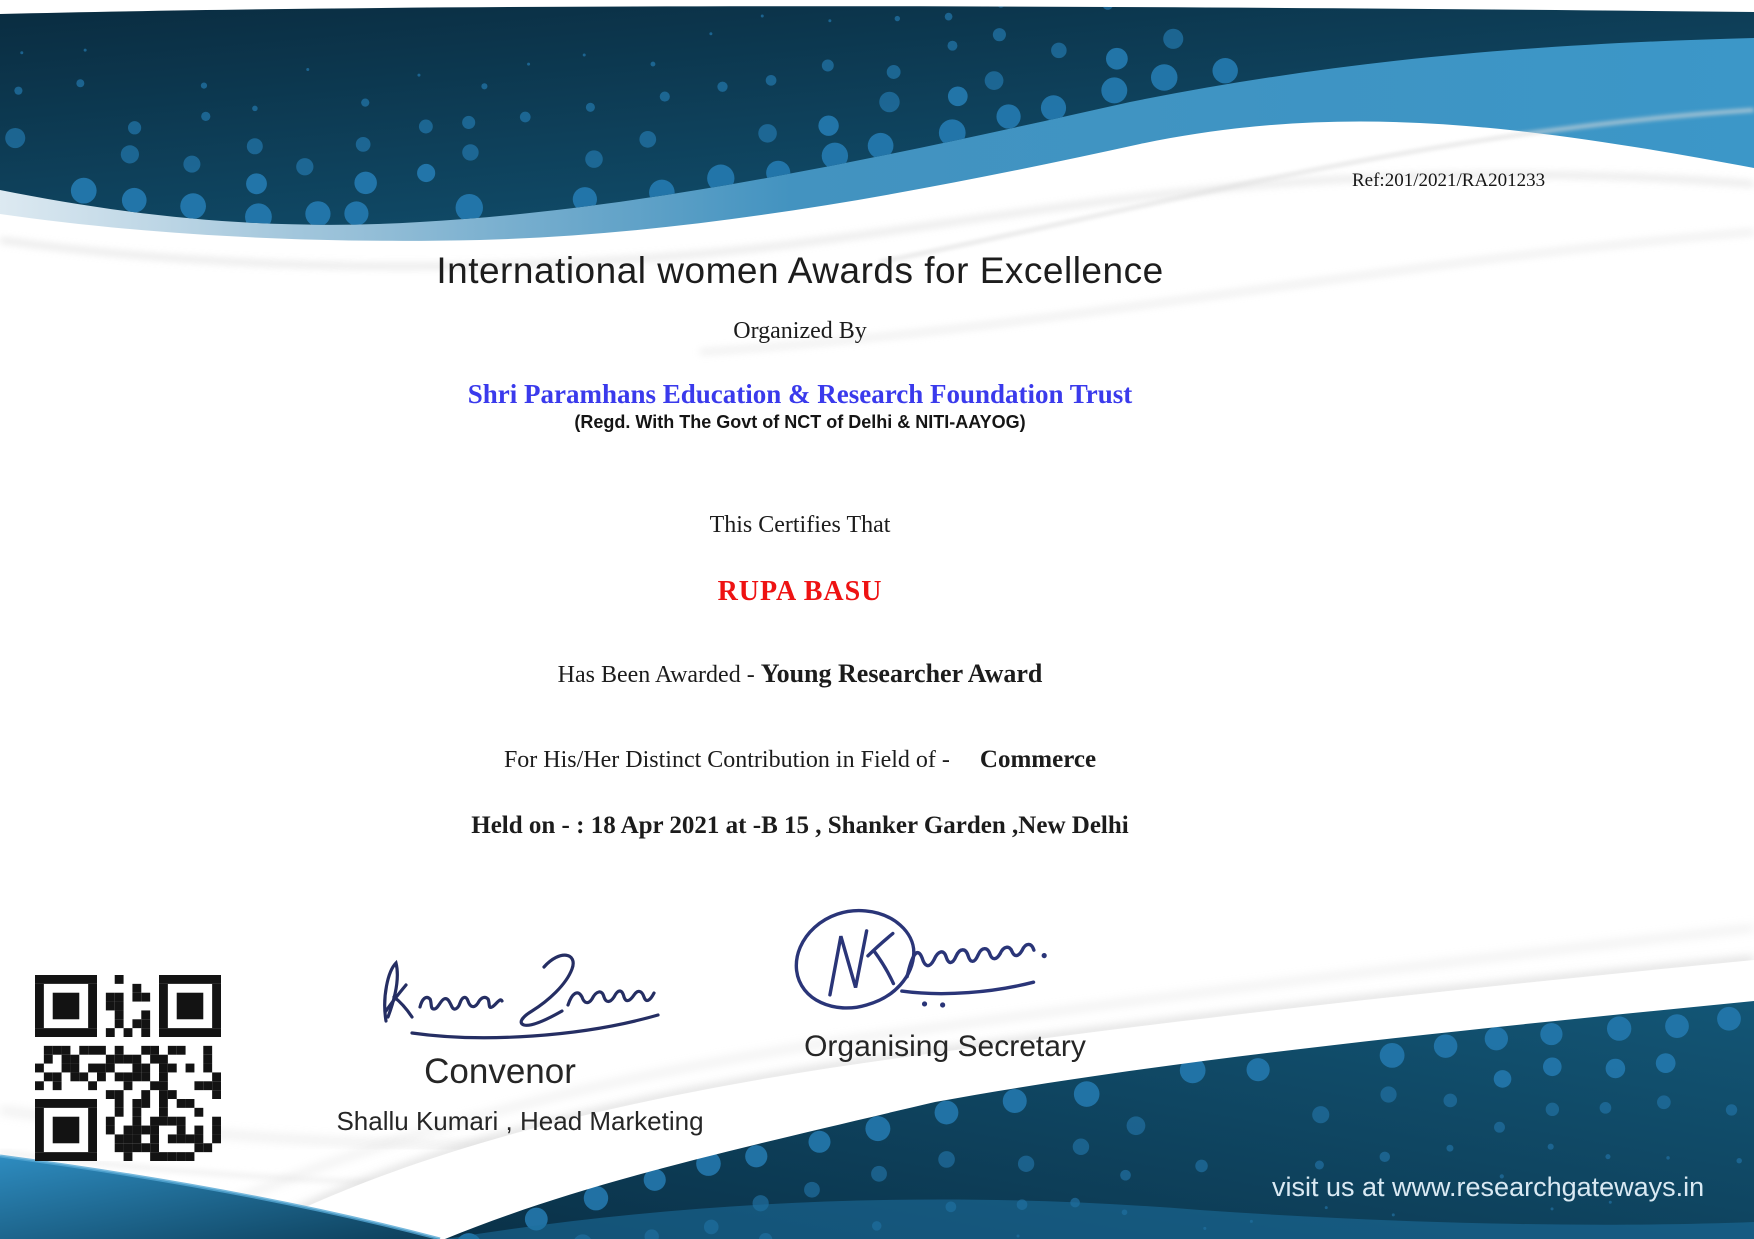 This screenshot has width=1754, height=1239. Describe the element at coordinates (1038, 759) in the screenshot. I see `field-name: Commerce` at that location.